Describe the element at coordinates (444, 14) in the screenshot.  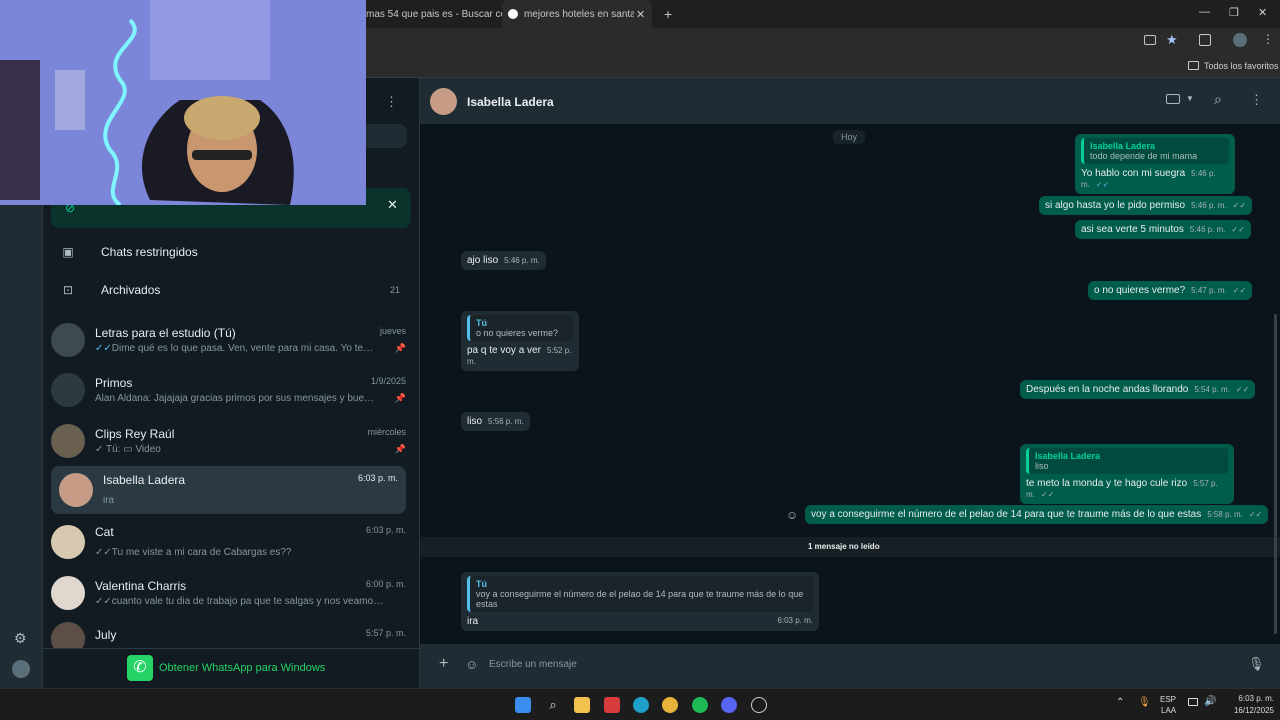
I see `browser-tab: mas 54 que pais es - Buscar co ✕` at that location.